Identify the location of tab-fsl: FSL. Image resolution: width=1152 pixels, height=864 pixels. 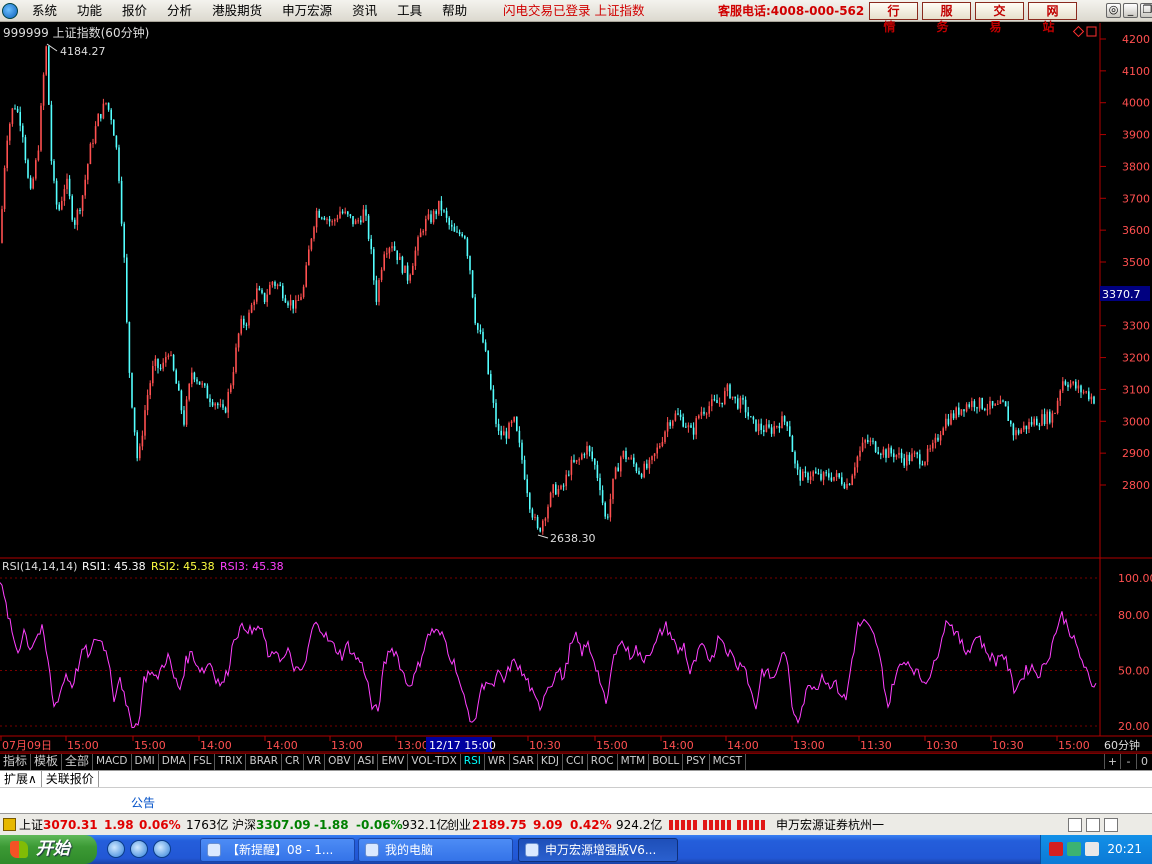
(203, 762).